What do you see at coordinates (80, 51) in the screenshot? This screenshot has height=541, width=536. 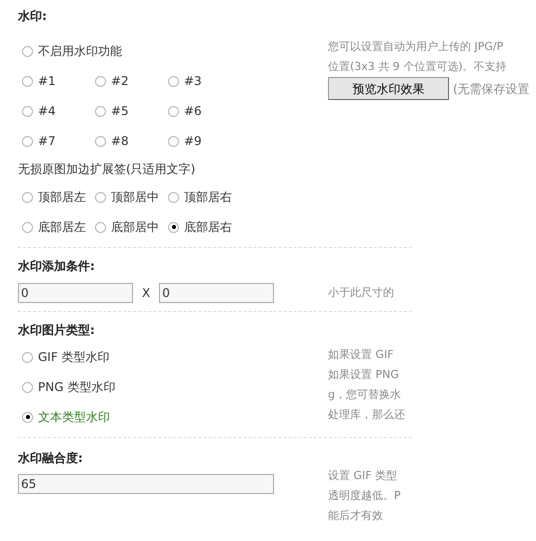 I see `radio-label: 不启用水印功能` at bounding box center [80, 51].